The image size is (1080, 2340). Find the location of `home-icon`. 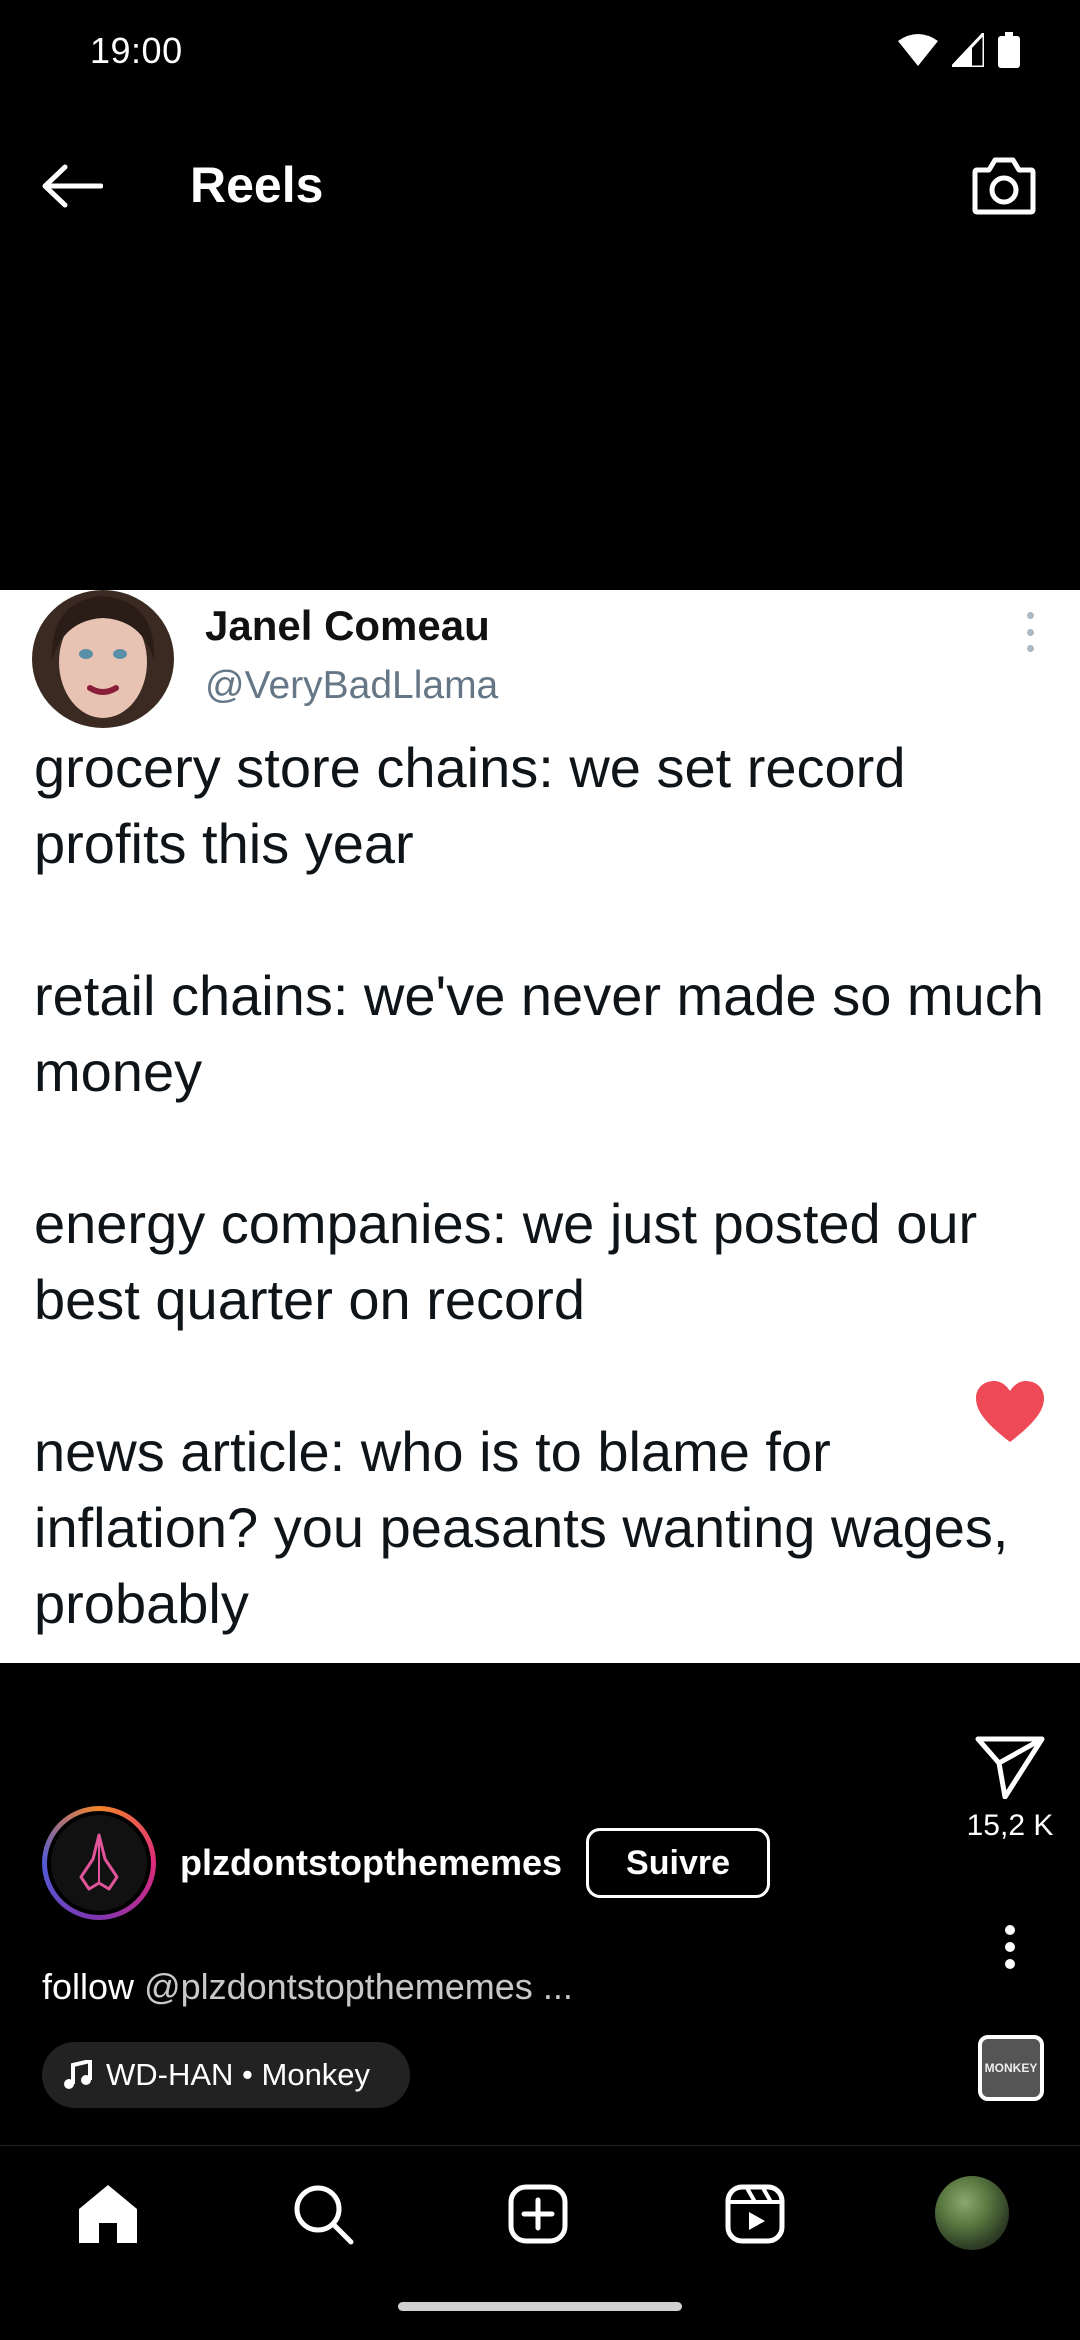

home-icon is located at coordinates (108, 2214).